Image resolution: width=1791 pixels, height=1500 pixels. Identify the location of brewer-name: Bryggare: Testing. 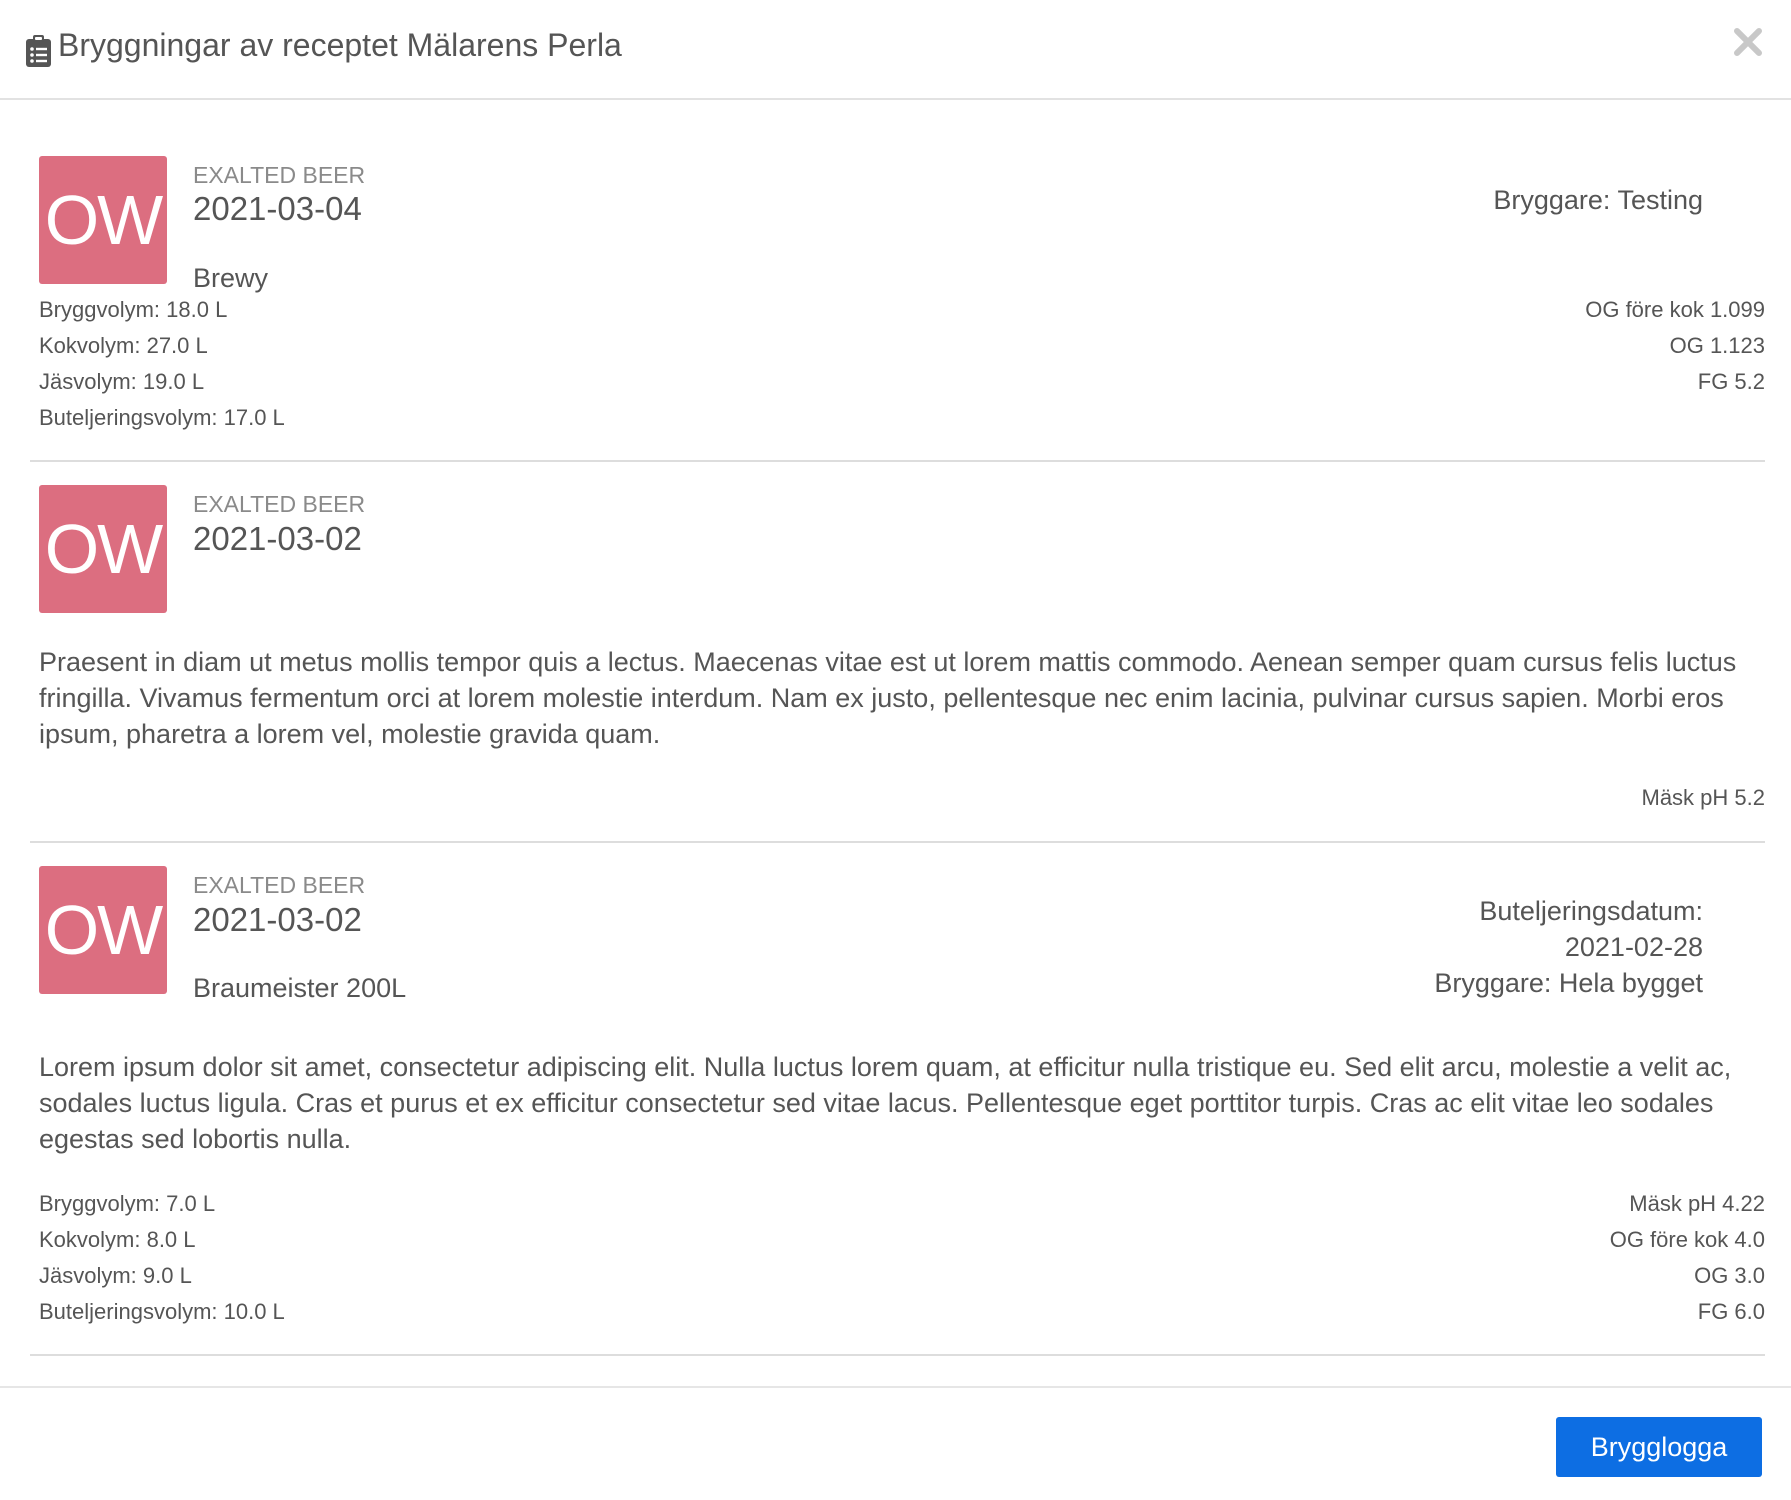
(1598, 200).